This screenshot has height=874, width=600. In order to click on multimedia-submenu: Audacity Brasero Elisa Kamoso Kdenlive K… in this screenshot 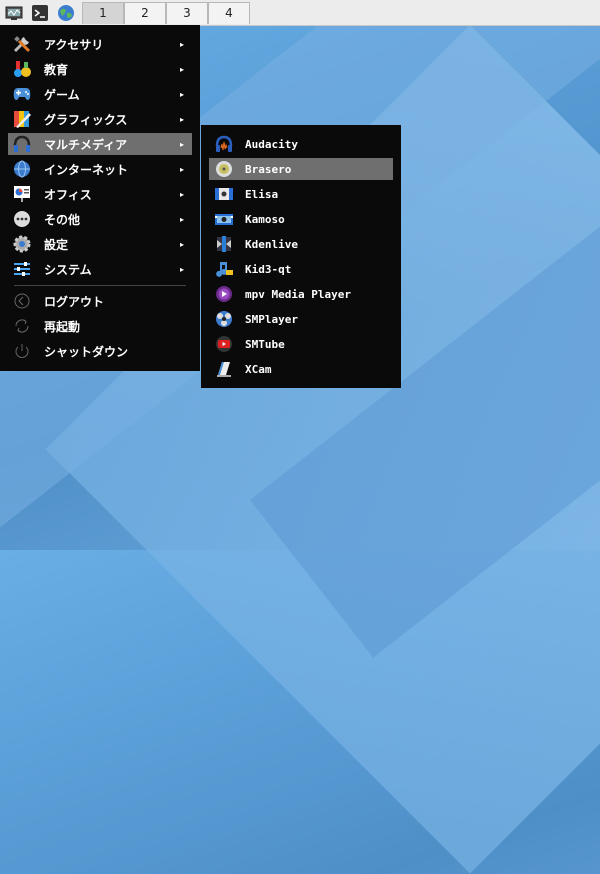, I will do `click(301, 256)`.